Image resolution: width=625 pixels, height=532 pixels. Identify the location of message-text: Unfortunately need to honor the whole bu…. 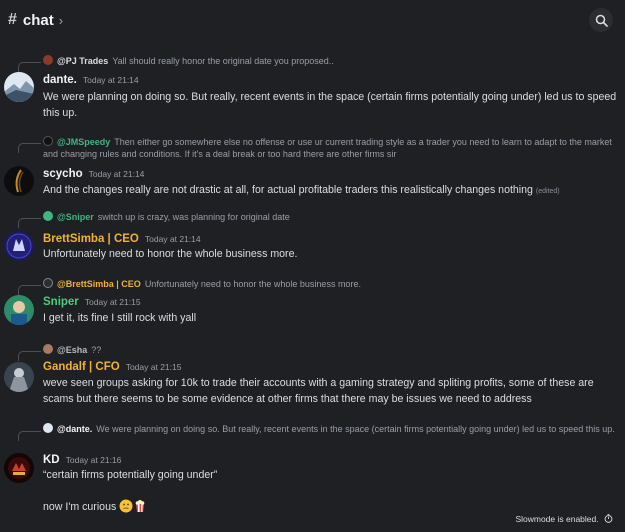
(170, 254).